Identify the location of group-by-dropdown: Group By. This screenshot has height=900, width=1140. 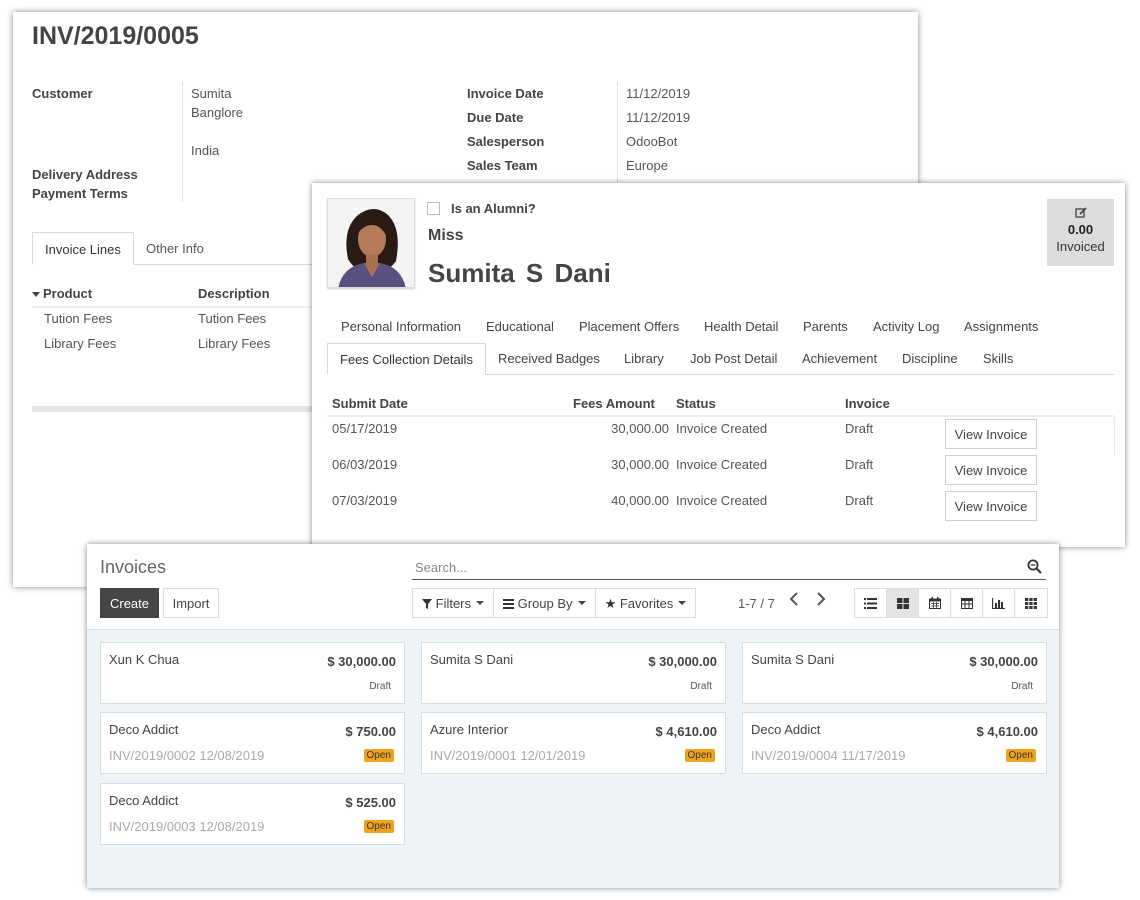
(545, 603).